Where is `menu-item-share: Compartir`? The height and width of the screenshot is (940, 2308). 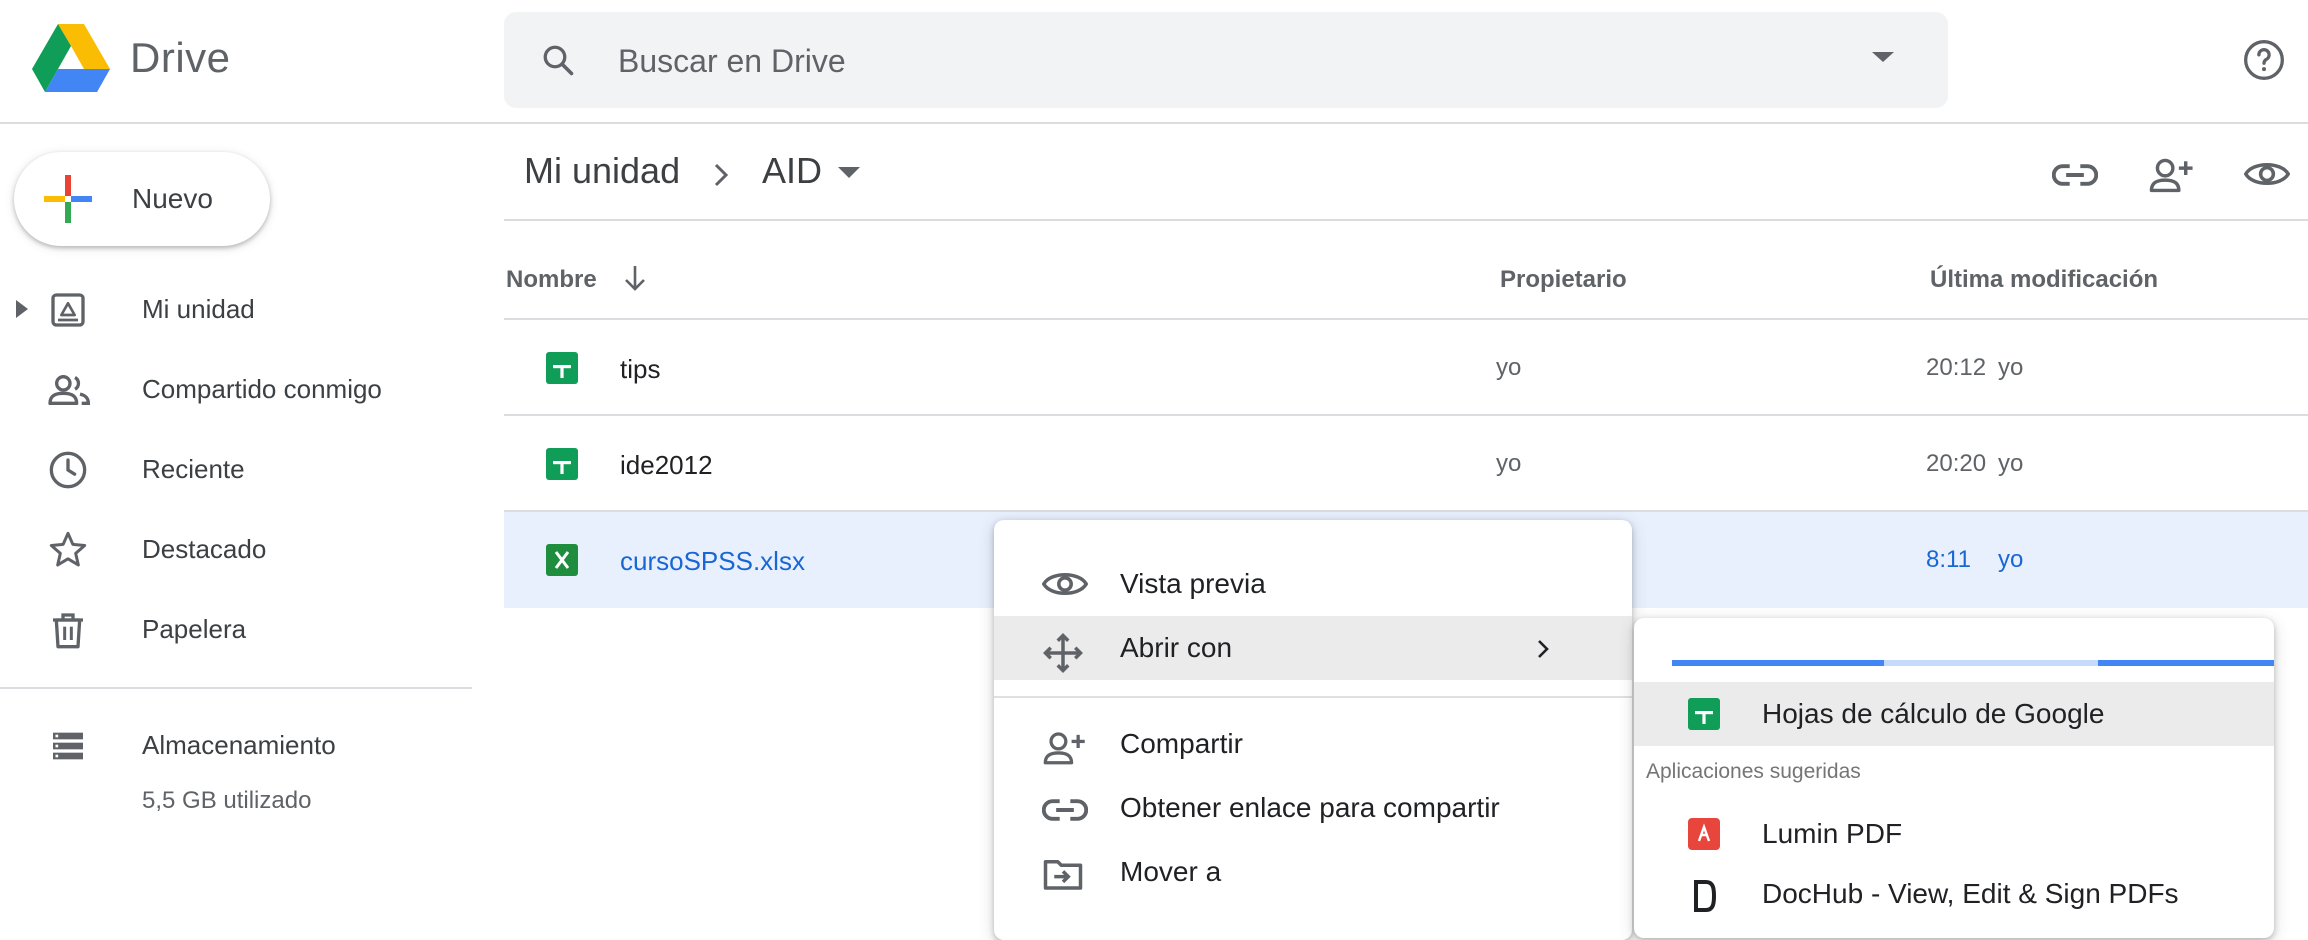
menu-item-share: Compartir is located at coordinates (1313, 744).